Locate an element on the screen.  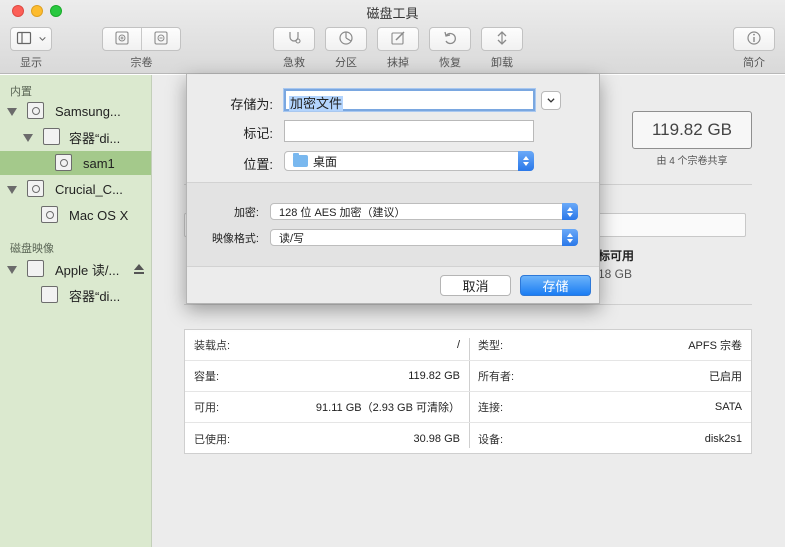
erase-icon is located at coordinates (398, 39).